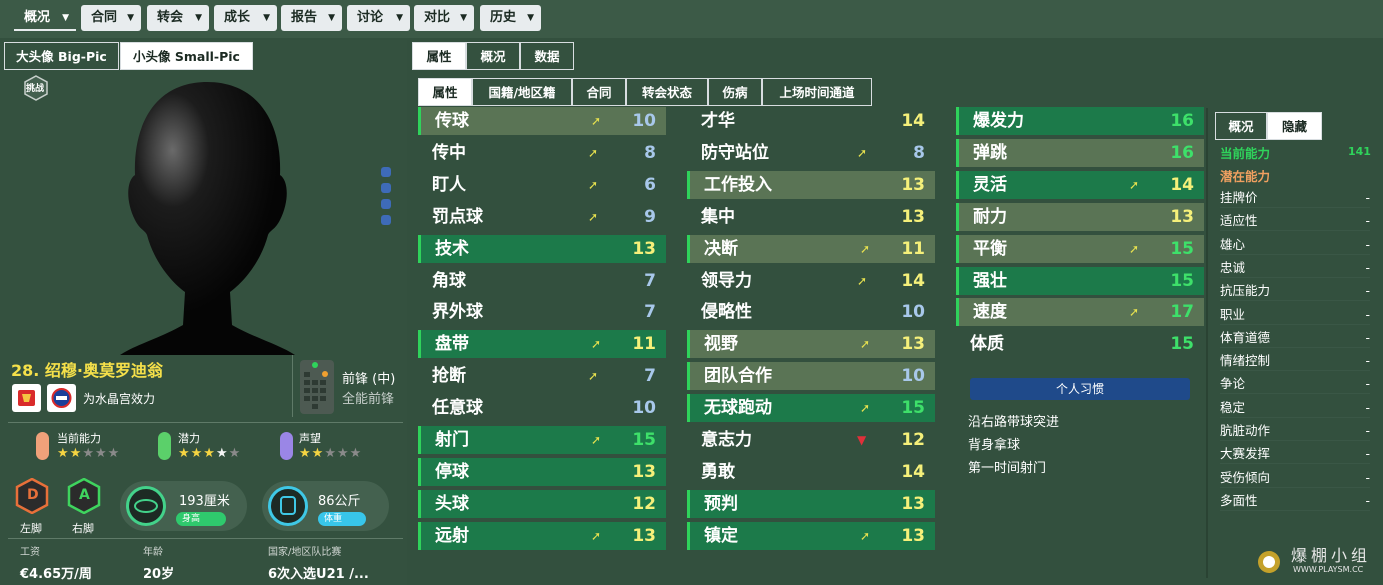  What do you see at coordinates (522, 92) in the screenshot?
I see `subtab-nationality: 国籍/地区籍` at bounding box center [522, 92].